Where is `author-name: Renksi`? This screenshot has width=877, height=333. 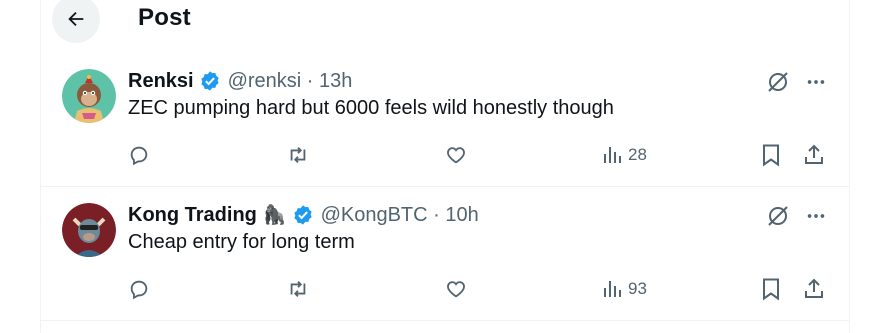 author-name: Renksi is located at coordinates (161, 81).